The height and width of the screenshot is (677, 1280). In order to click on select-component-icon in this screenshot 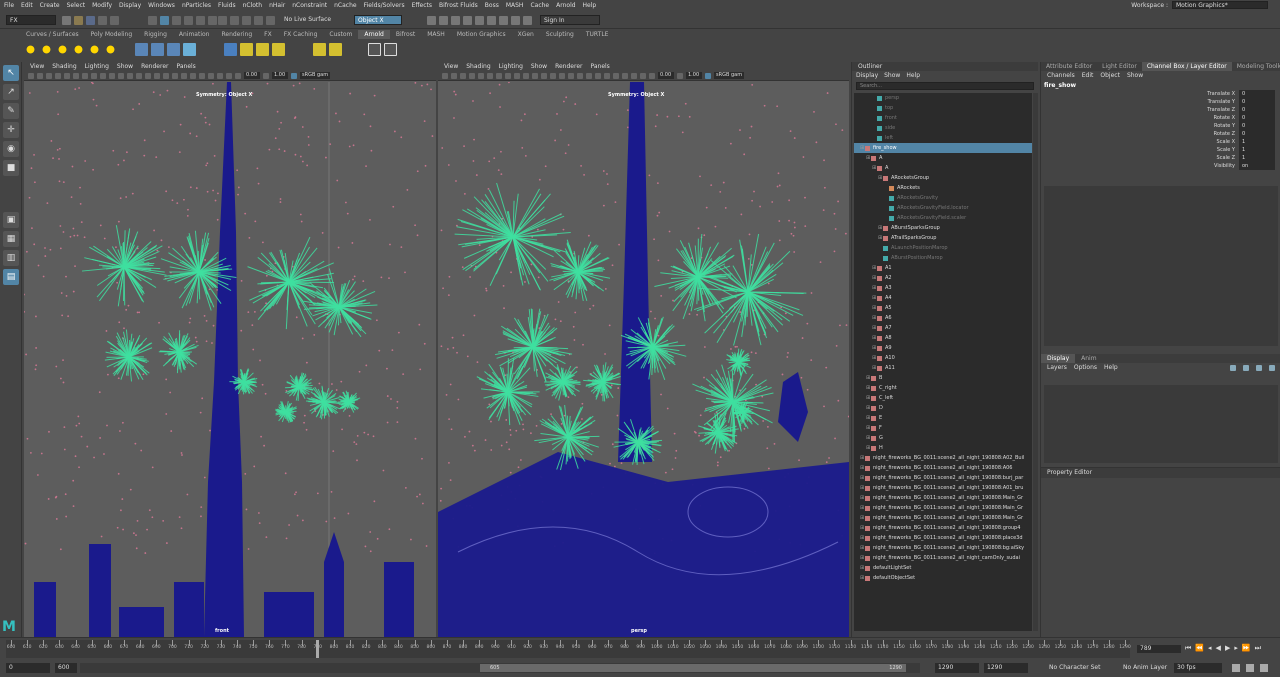, I will do `click(176, 20)`.